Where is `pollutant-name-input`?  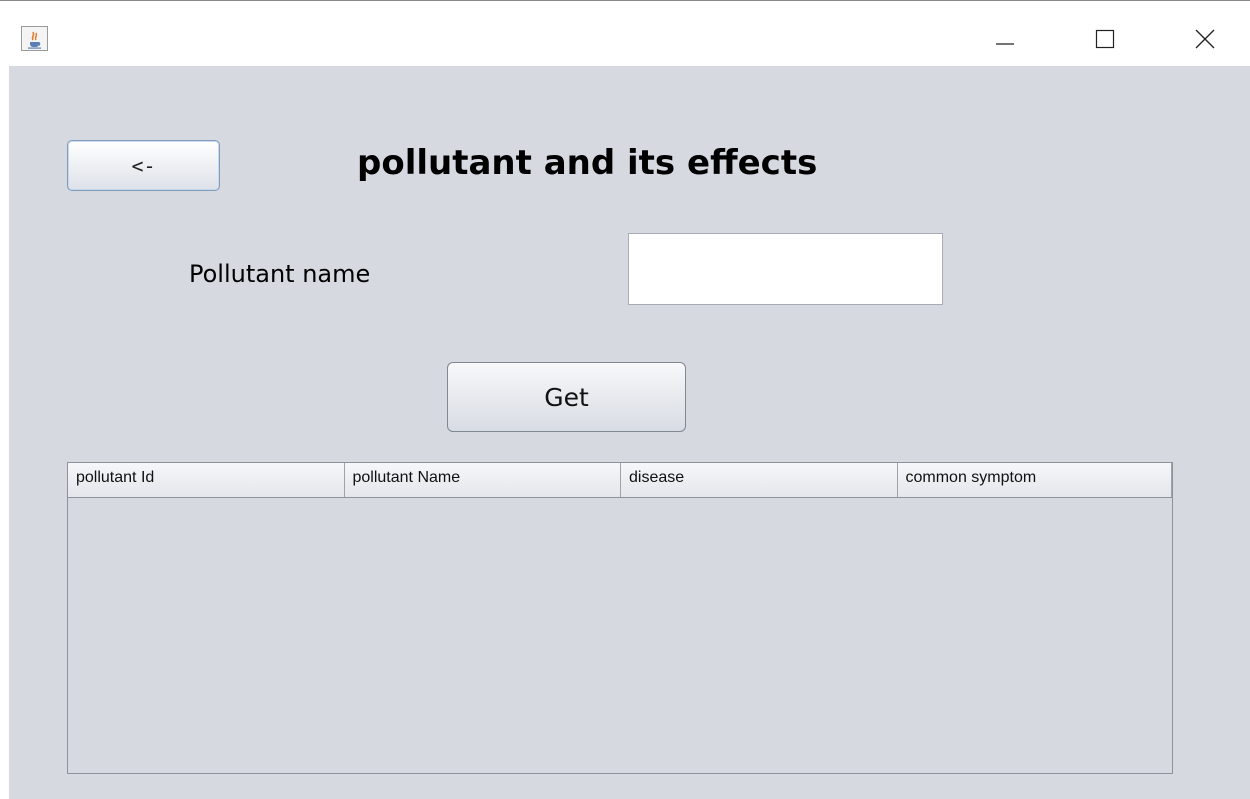
pollutant-name-input is located at coordinates (785, 269).